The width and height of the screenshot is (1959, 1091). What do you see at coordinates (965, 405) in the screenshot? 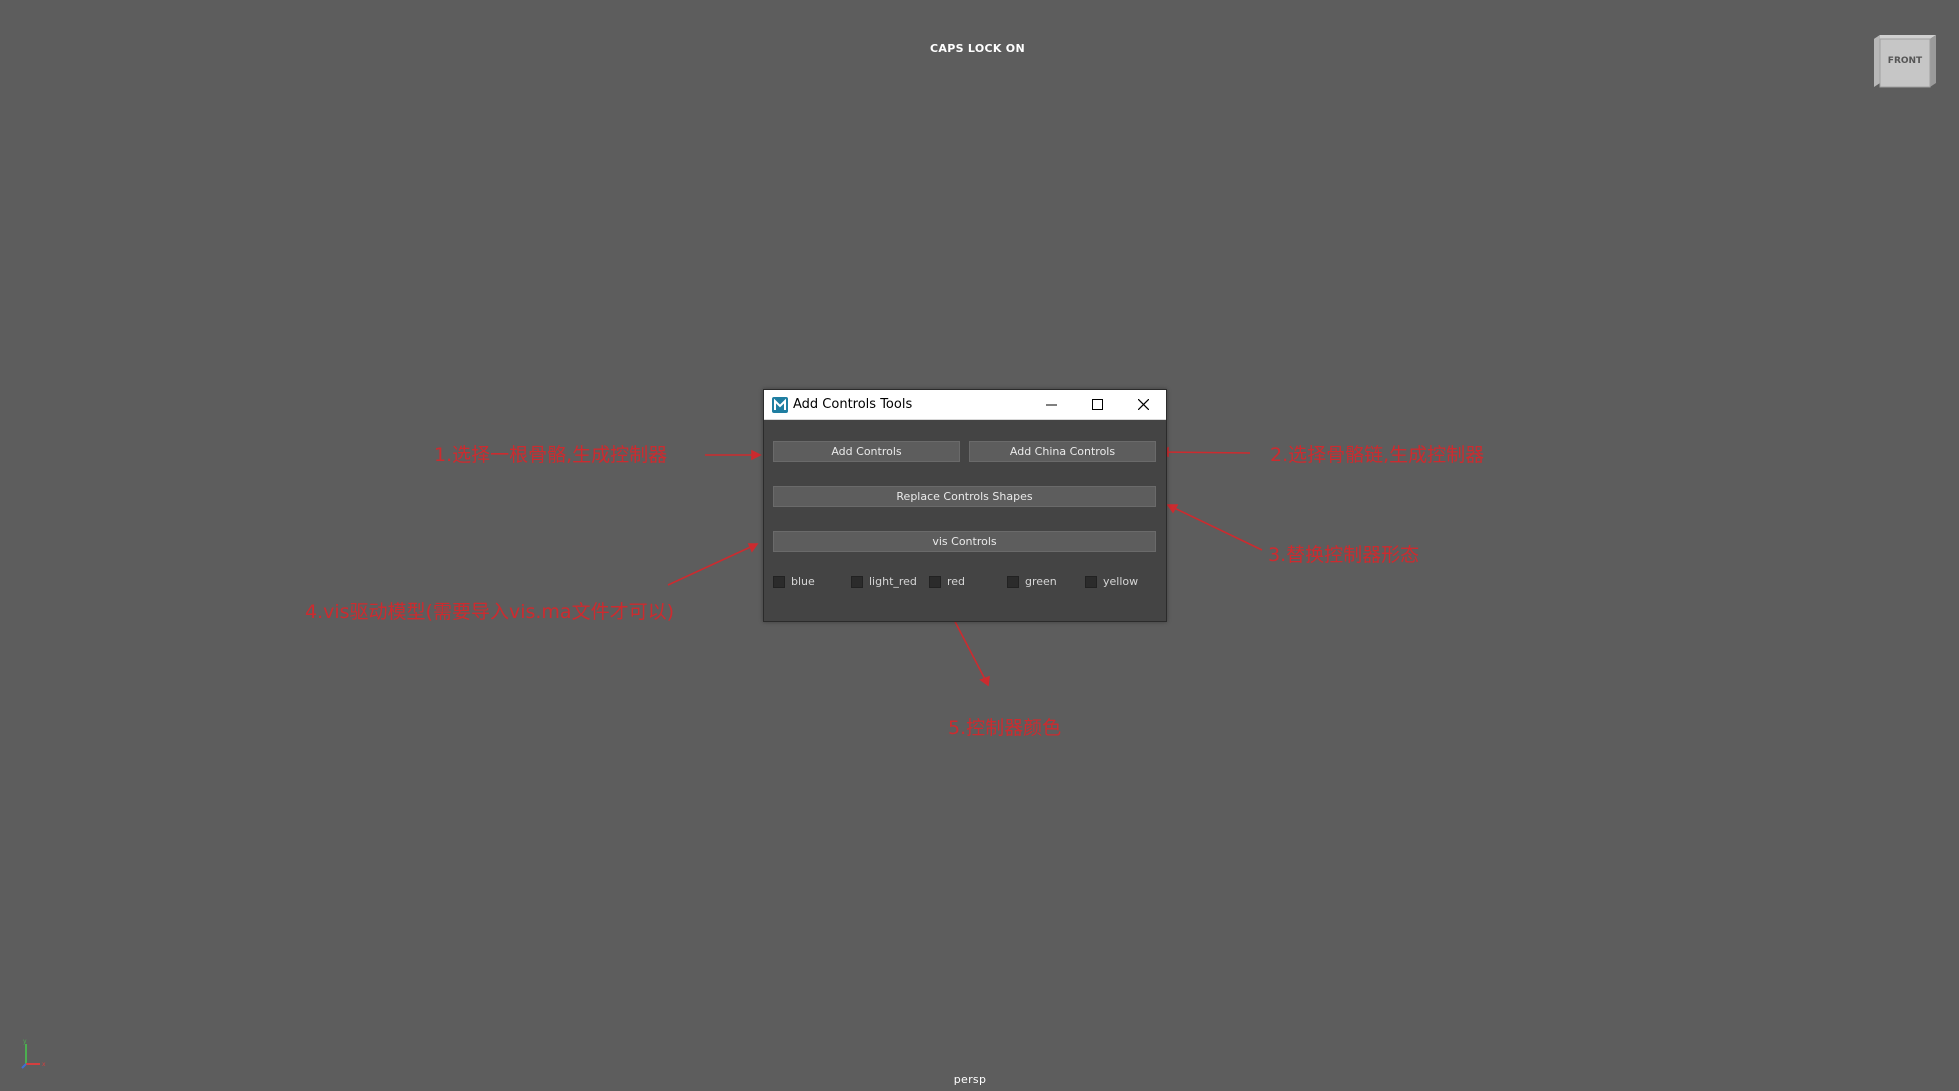
I see `dialog-titlebar: Add Controls Tools` at bounding box center [965, 405].